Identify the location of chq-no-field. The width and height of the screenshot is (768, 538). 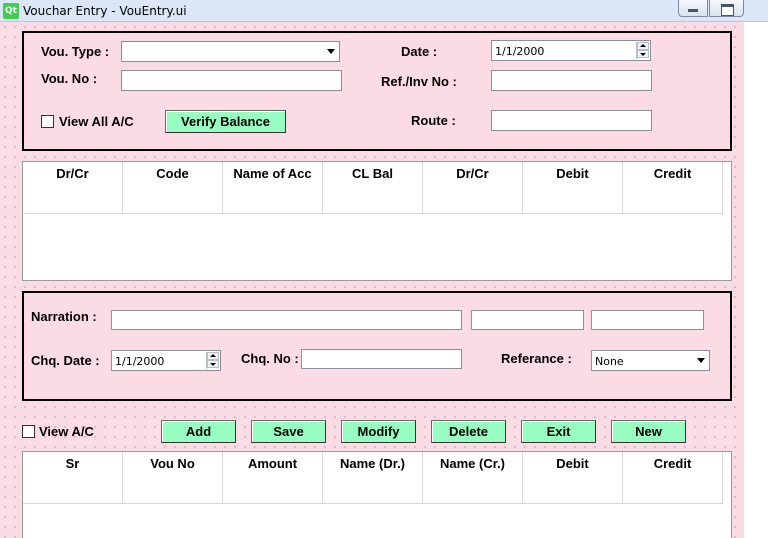
(381, 359).